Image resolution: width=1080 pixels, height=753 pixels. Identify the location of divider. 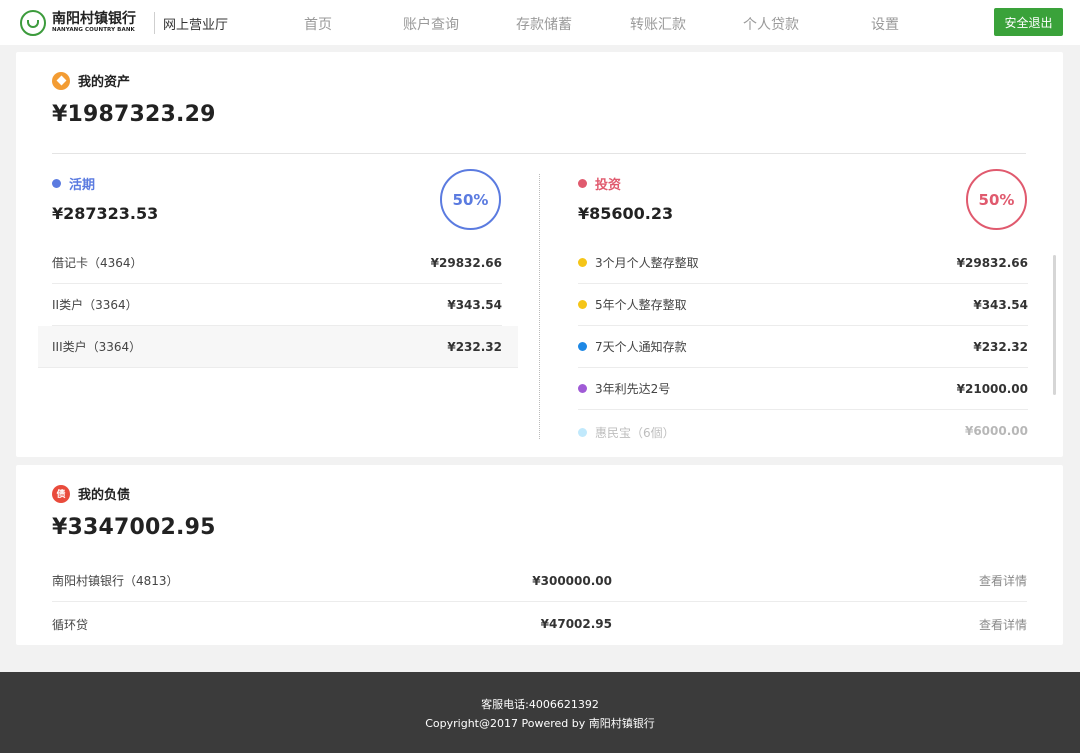
(539, 153).